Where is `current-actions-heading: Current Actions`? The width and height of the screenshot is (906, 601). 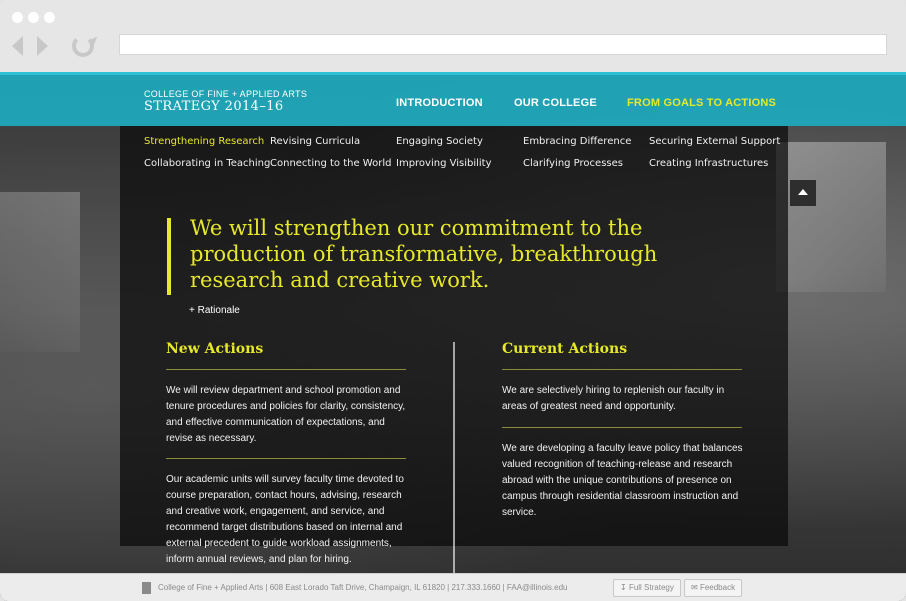
current-actions-heading: Current Actions is located at coordinates (565, 349).